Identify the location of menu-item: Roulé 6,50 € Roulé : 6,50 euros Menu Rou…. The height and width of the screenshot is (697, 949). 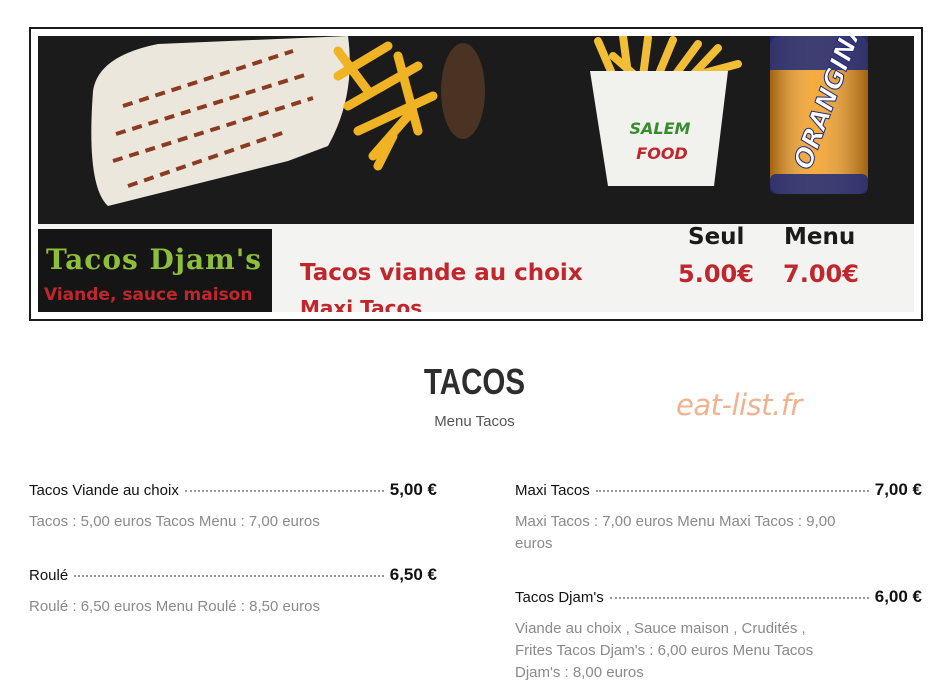
(233, 591).